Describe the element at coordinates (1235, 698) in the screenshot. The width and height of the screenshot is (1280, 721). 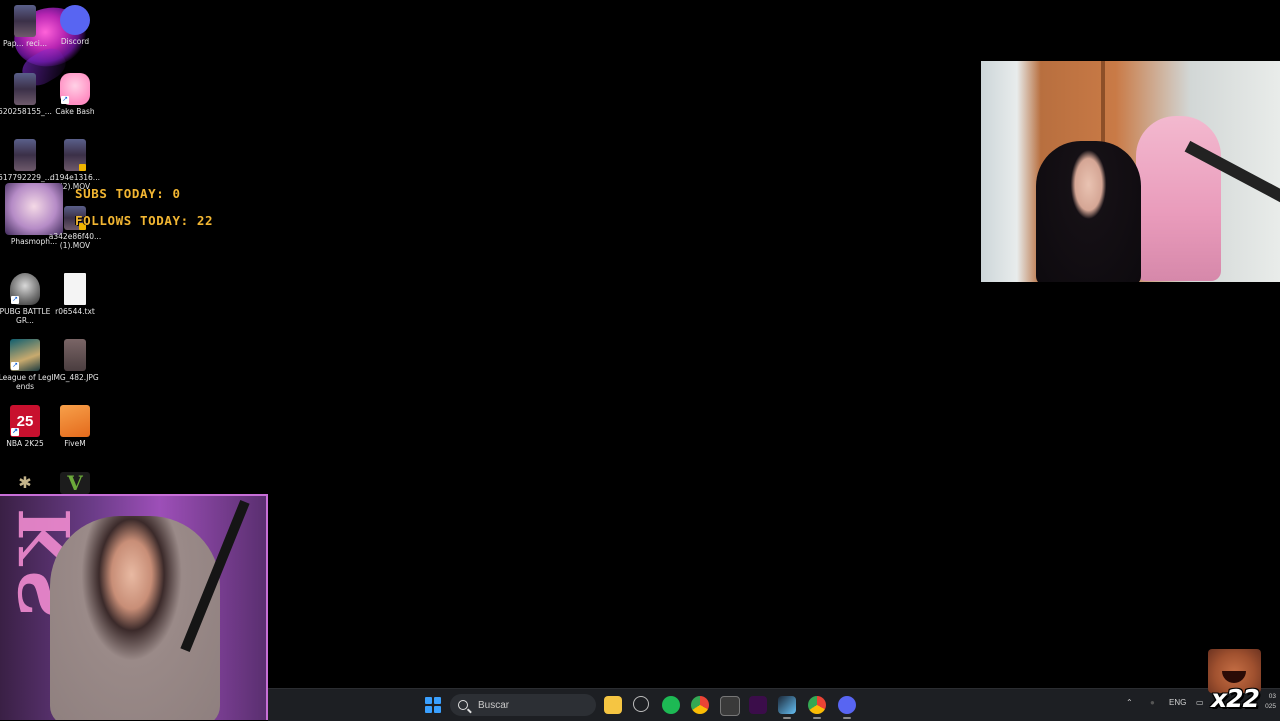
I see `emote-counter: x22` at that location.